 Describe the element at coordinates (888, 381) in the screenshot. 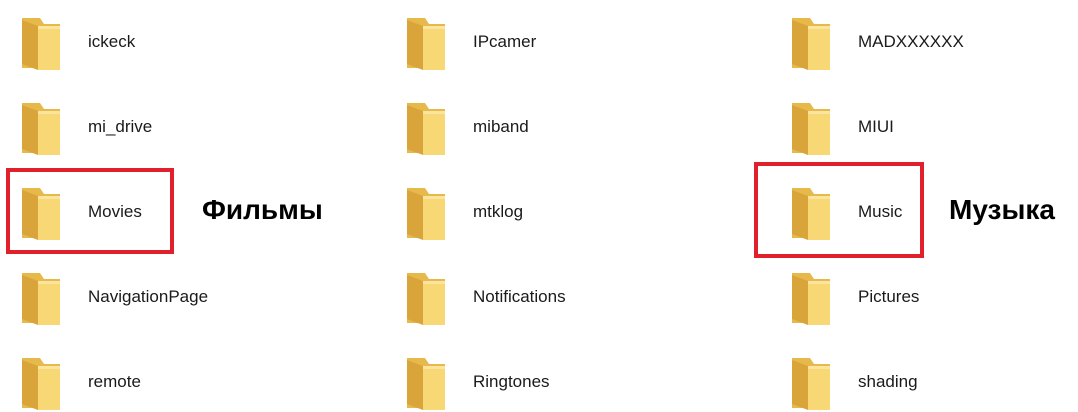

I see `folder-label: shading` at that location.